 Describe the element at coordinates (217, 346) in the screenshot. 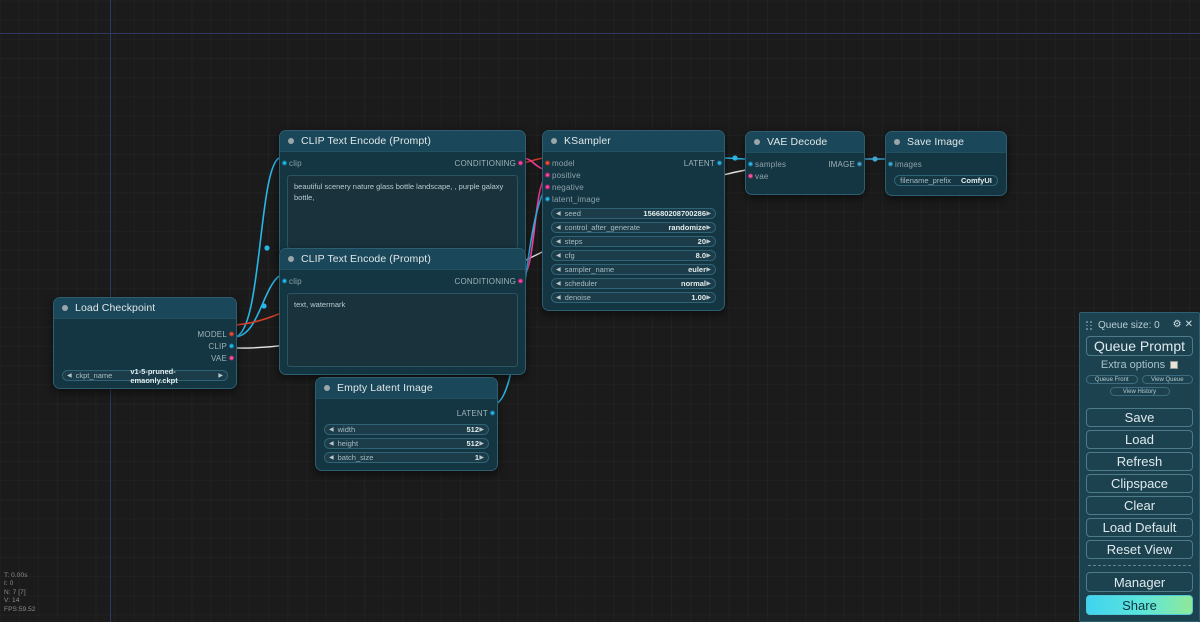

I see `output-label-clip: CLIP` at that location.